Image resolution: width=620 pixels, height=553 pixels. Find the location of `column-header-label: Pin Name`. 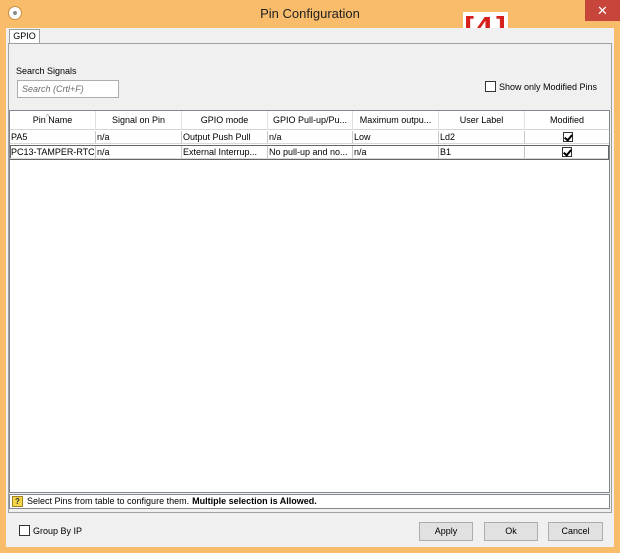

column-header-label: Pin Name is located at coordinates (52, 120).